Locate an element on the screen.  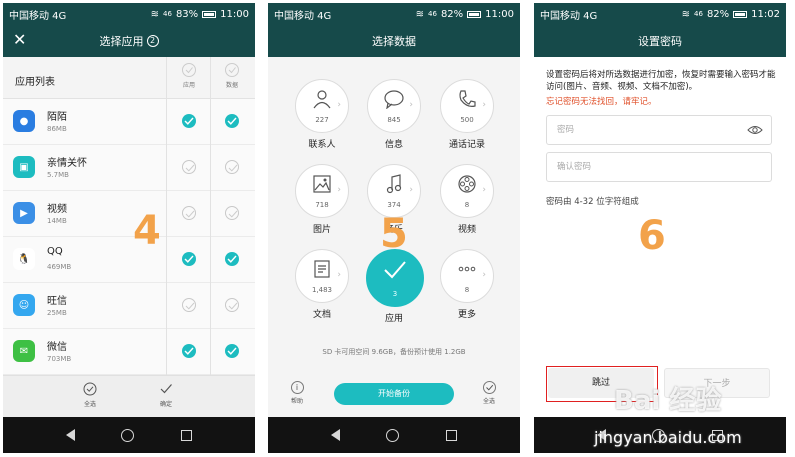
close-icon: ✕ is located at coordinates (19, 40).